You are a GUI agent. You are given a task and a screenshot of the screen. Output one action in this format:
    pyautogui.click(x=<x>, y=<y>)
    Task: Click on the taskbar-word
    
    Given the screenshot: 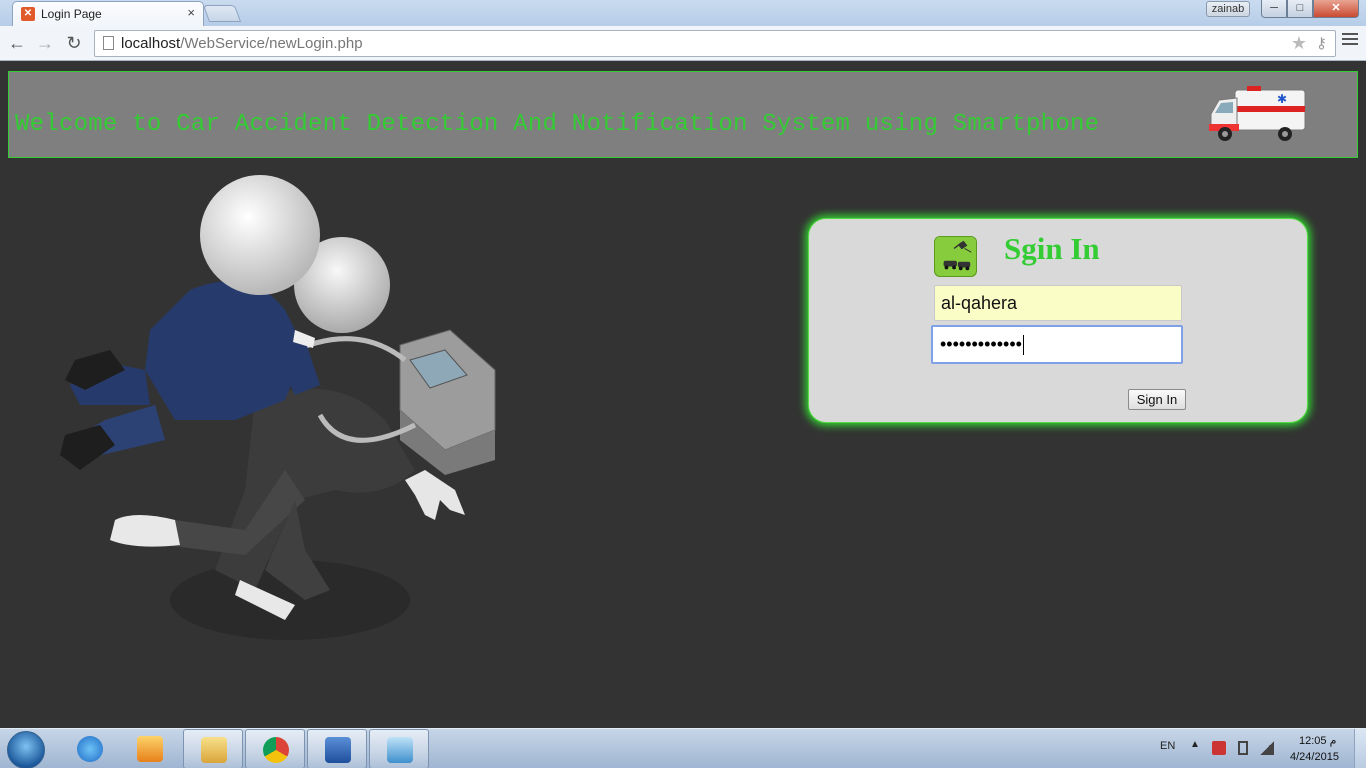 What is the action you would take?
    pyautogui.click(x=337, y=748)
    